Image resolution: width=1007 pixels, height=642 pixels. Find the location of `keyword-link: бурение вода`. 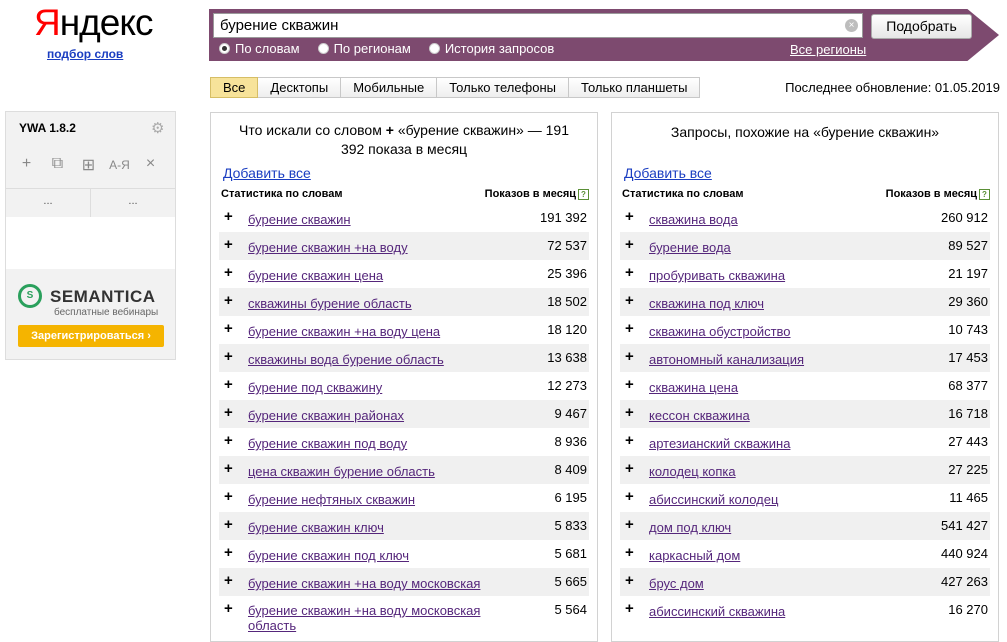

keyword-link: бурение вода is located at coordinates (690, 247).